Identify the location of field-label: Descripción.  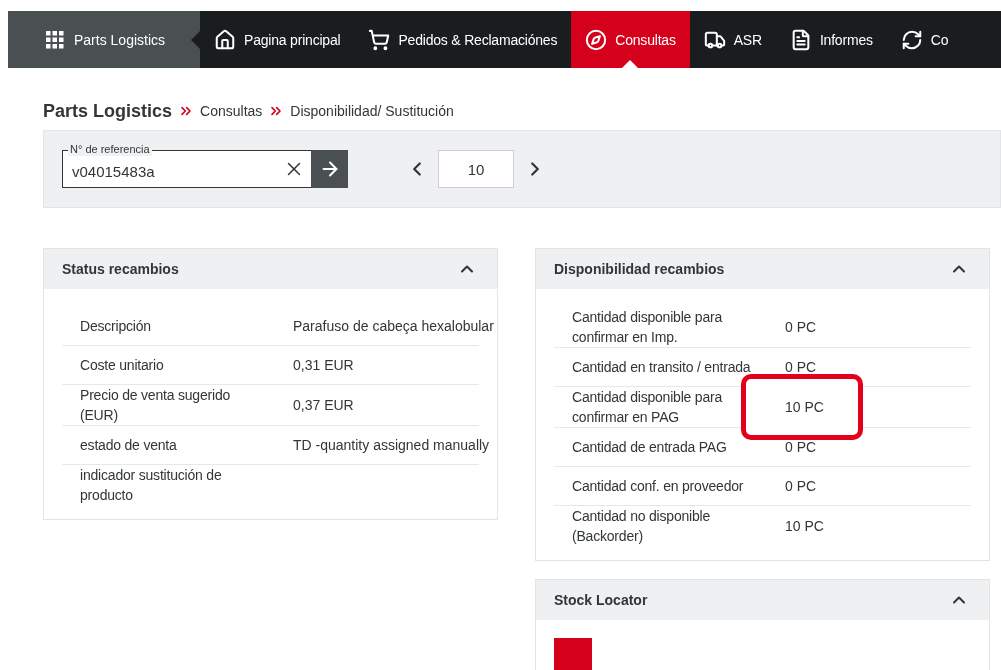
(116, 326).